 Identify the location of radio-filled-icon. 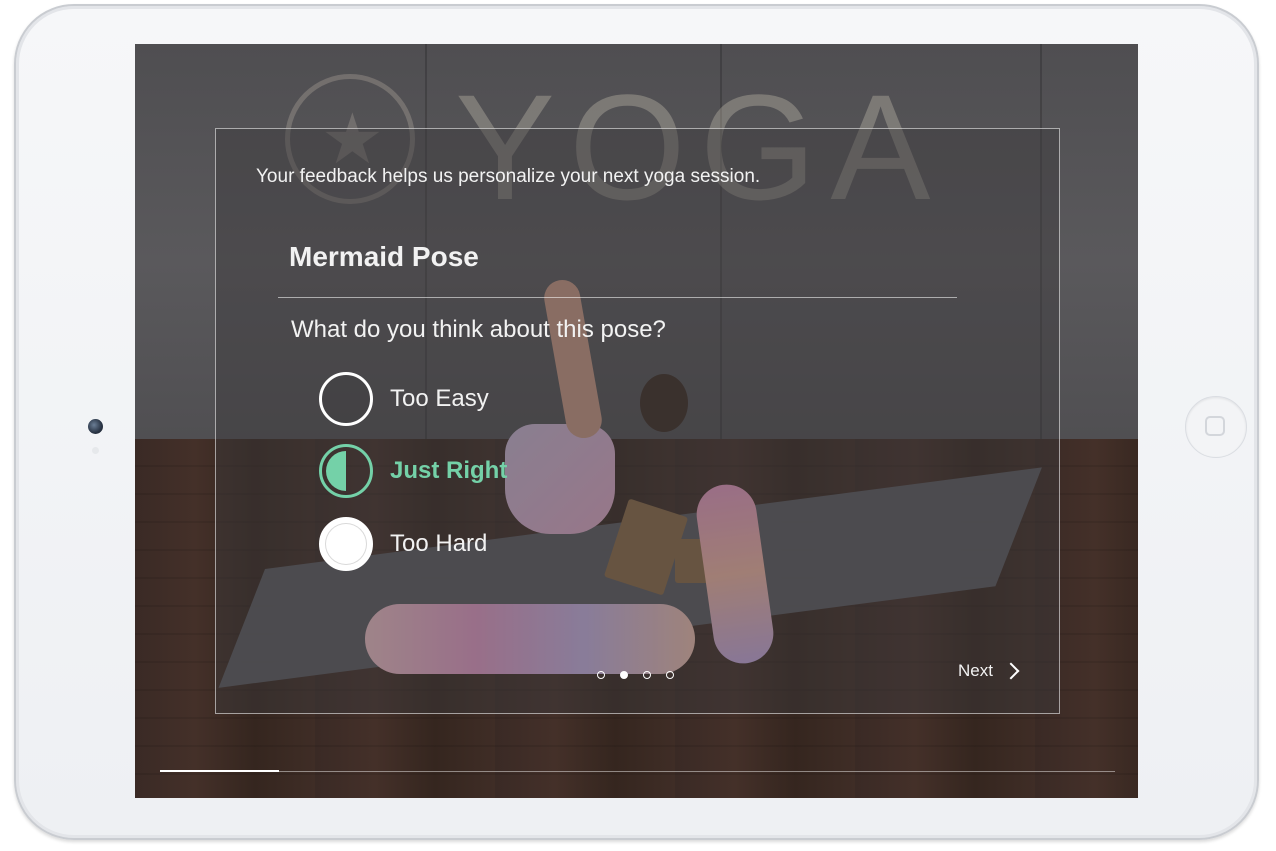
(346, 544).